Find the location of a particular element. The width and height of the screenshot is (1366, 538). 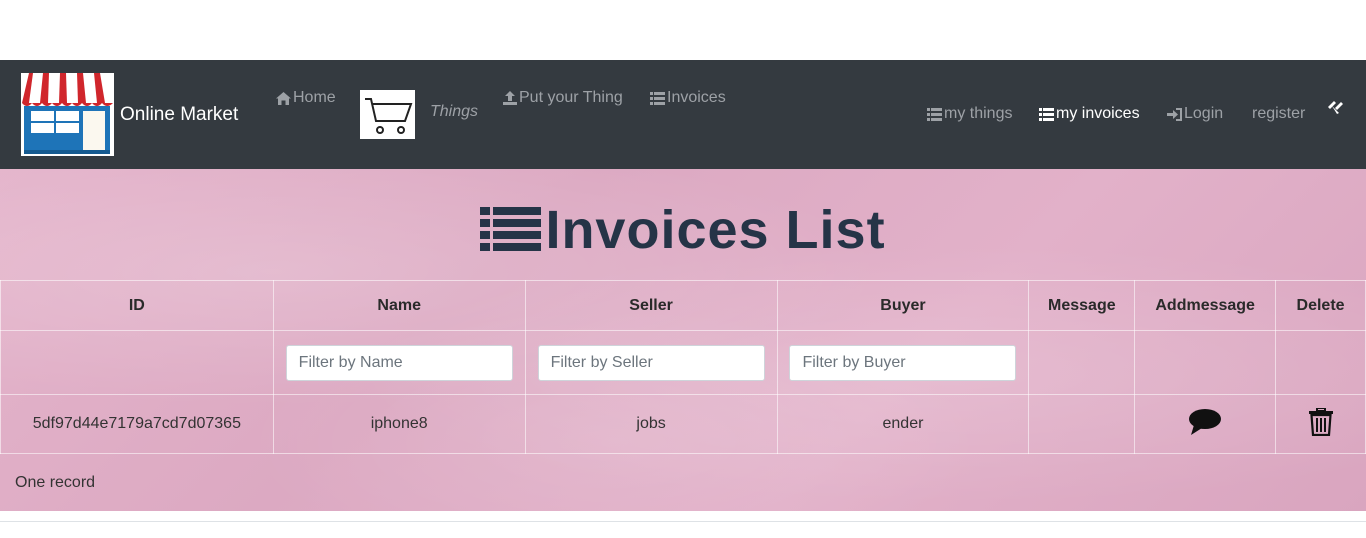

filter-row is located at coordinates (683, 362).